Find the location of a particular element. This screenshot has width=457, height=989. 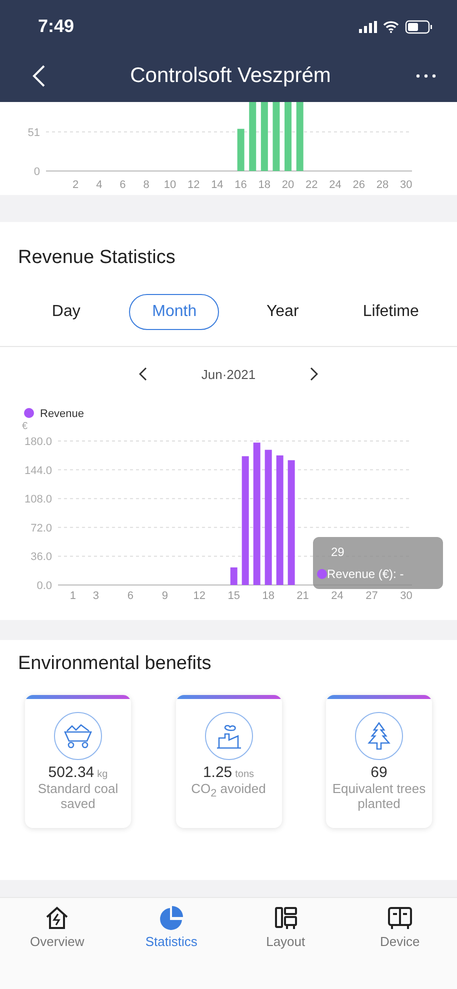

x-tick-label: 10 is located at coordinates (170, 185).